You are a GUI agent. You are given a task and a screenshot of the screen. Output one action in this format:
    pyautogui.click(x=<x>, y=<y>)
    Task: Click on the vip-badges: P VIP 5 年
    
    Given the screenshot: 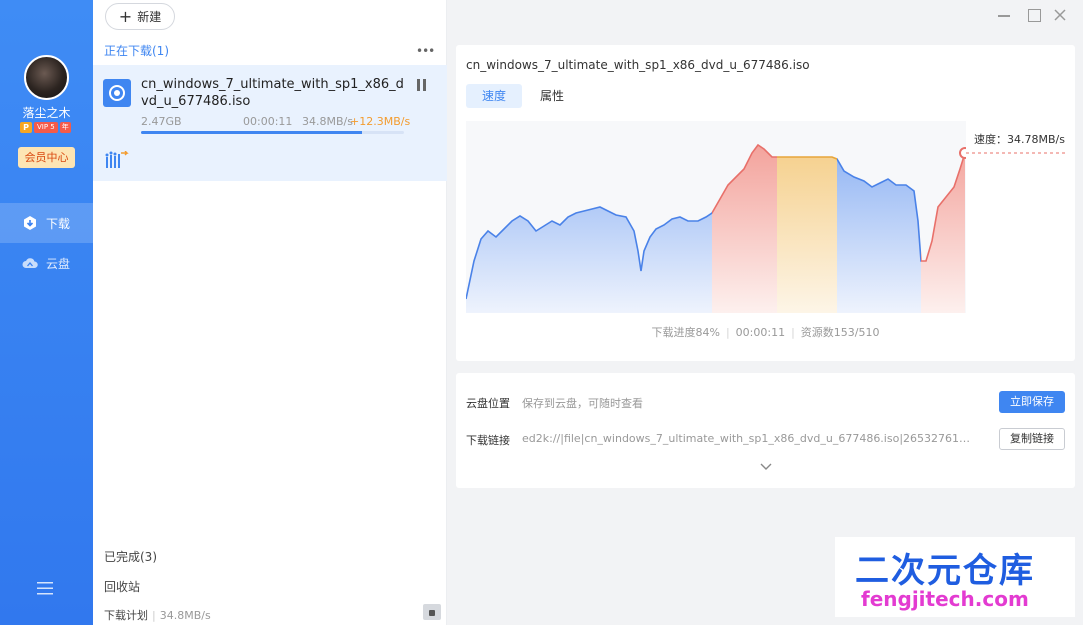 What is the action you would take?
    pyautogui.click(x=45, y=127)
    